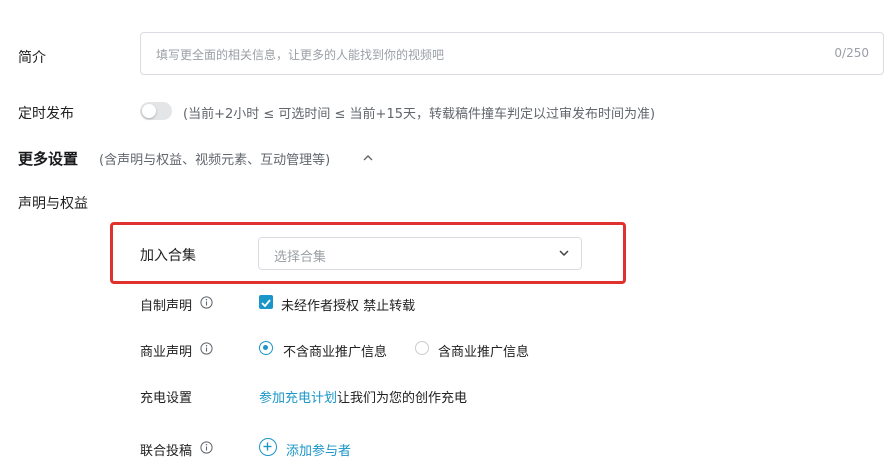 This screenshot has width=895, height=472. I want to click on description-placeholder: 填写更全面的相关信息，让更多的人能找到你的视频吧, so click(300, 55).